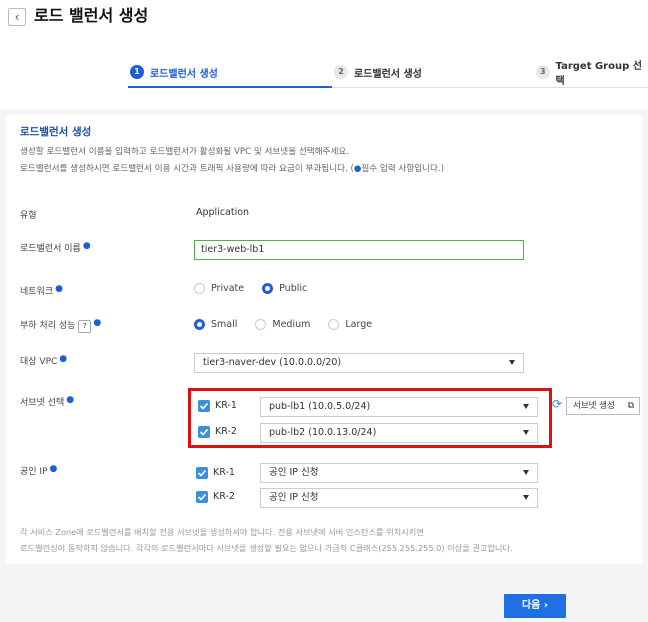 The height and width of the screenshot is (622, 648). Describe the element at coordinates (91, 15) in the screenshot. I see `page-title: 로드 밸런서 생성` at that location.